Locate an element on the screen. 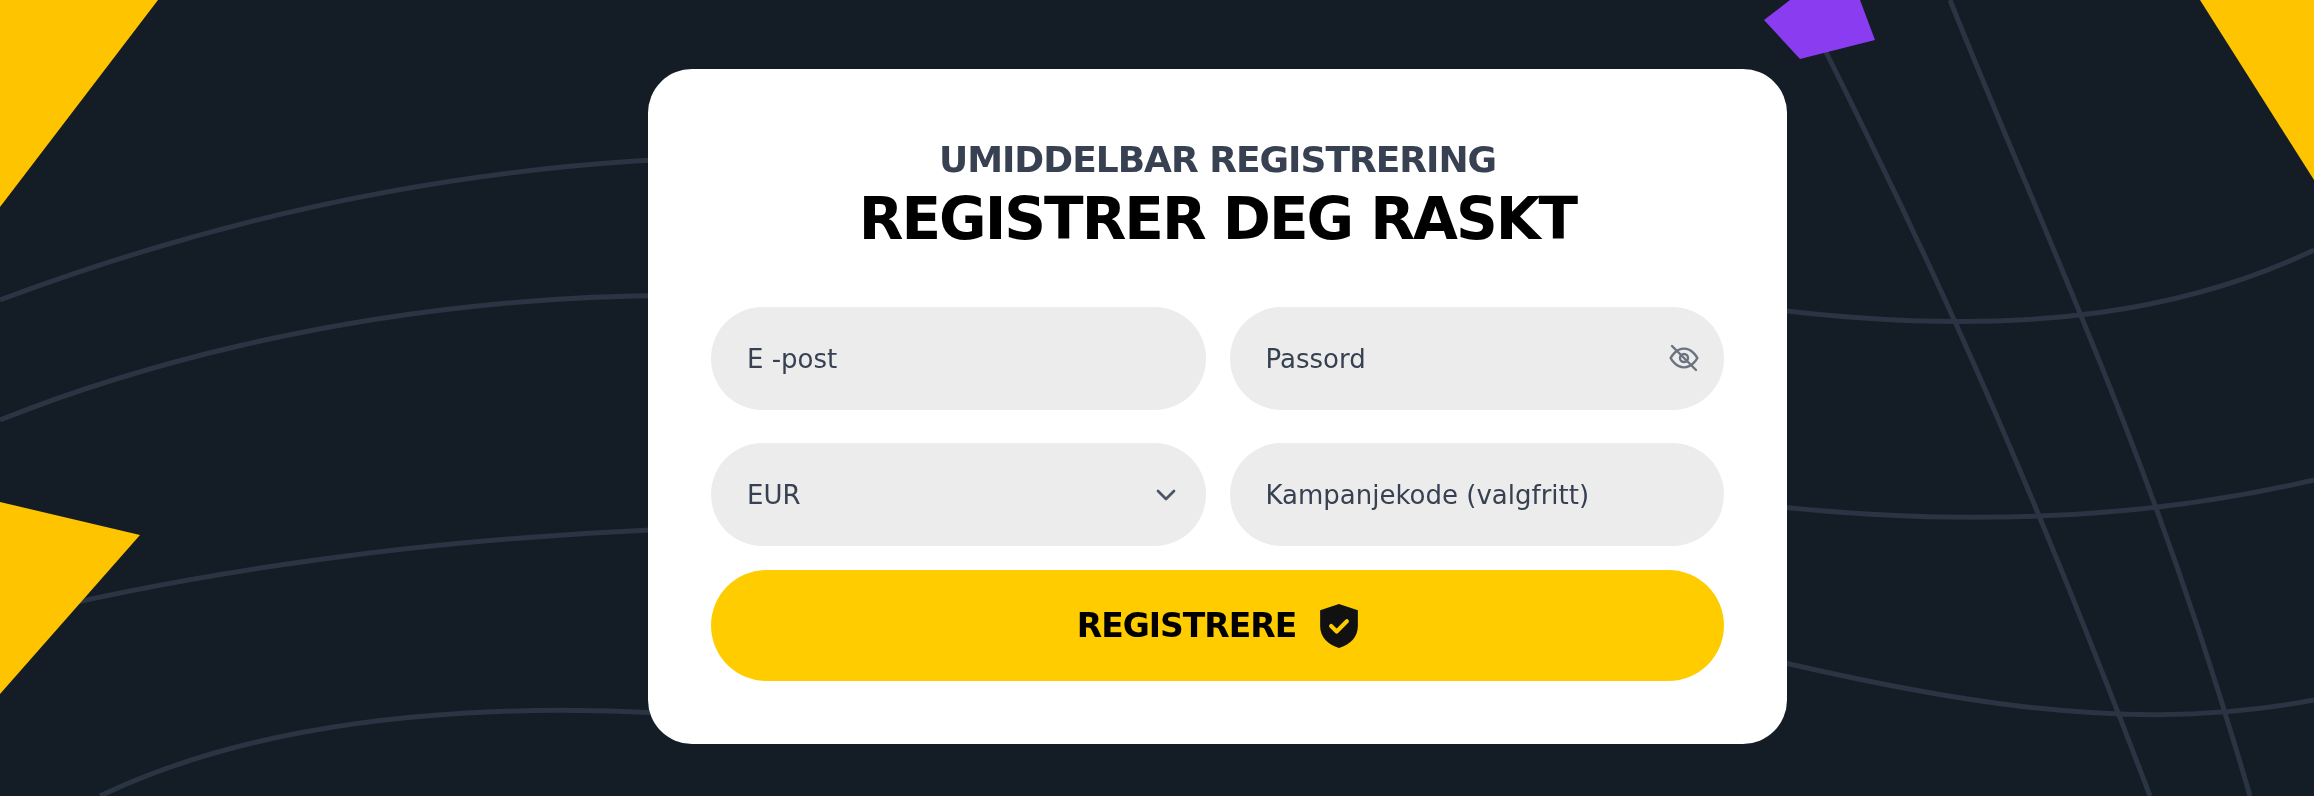 The width and height of the screenshot is (2314, 796). input-field: Kampanjekode (valgfritt) is located at coordinates (1476, 494).